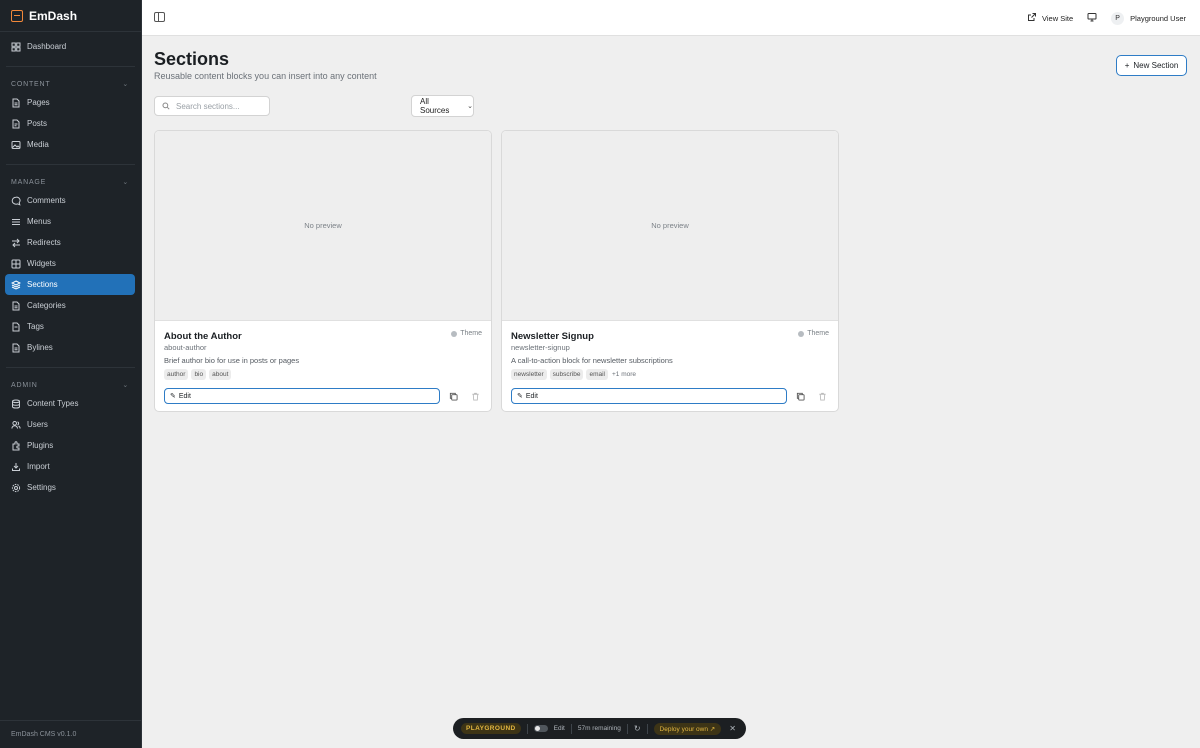 The image size is (1200, 748). What do you see at coordinates (166, 106) in the screenshot?
I see `search-icon` at bounding box center [166, 106].